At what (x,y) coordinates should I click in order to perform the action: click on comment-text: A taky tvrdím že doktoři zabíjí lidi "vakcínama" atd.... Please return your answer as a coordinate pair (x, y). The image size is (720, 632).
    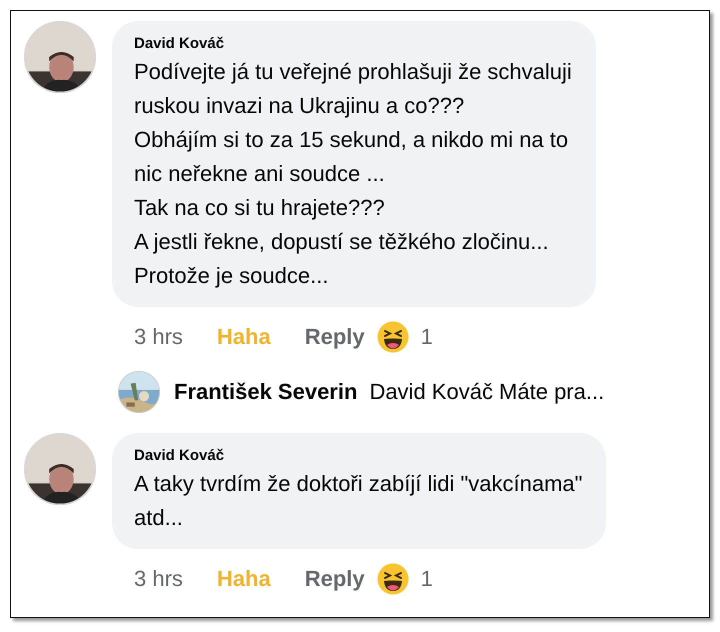
    Looking at the image, I should click on (358, 501).